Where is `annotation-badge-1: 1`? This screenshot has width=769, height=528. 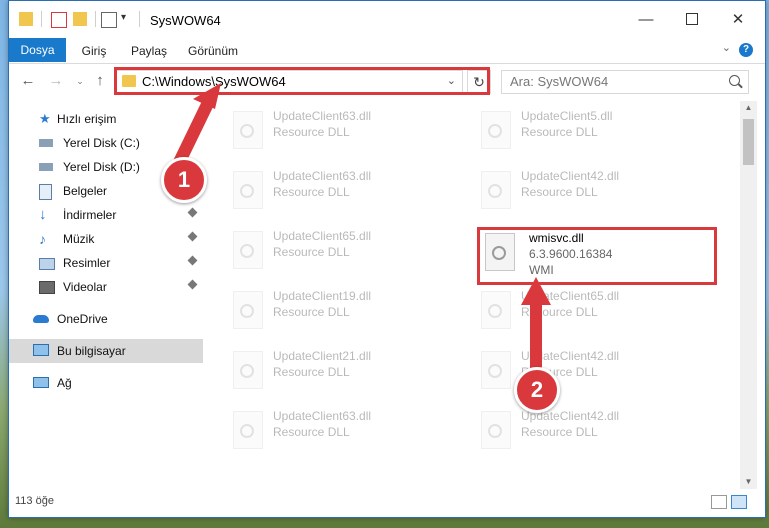
annotation-badge-1: 1 is located at coordinates (184, 180).